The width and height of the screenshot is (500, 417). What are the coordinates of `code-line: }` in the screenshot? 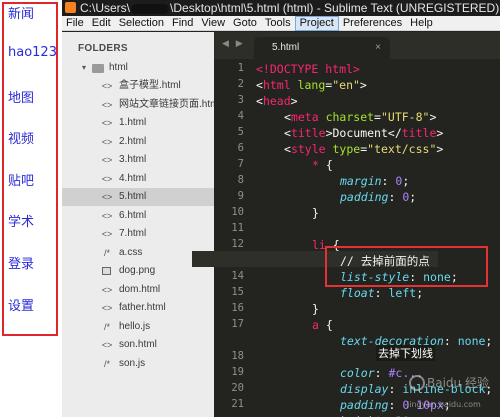 It's located at (315, 309).